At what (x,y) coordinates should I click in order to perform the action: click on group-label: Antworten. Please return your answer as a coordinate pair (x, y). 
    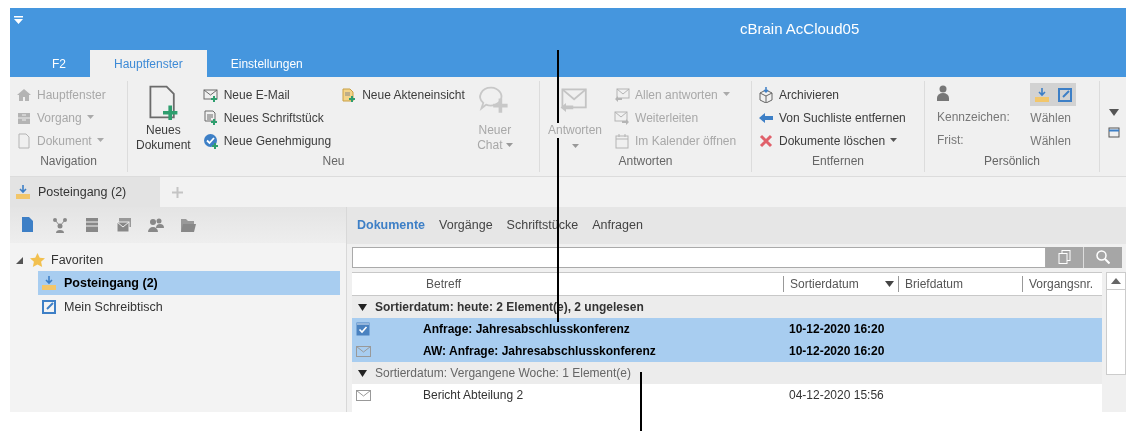
    Looking at the image, I should click on (645, 161).